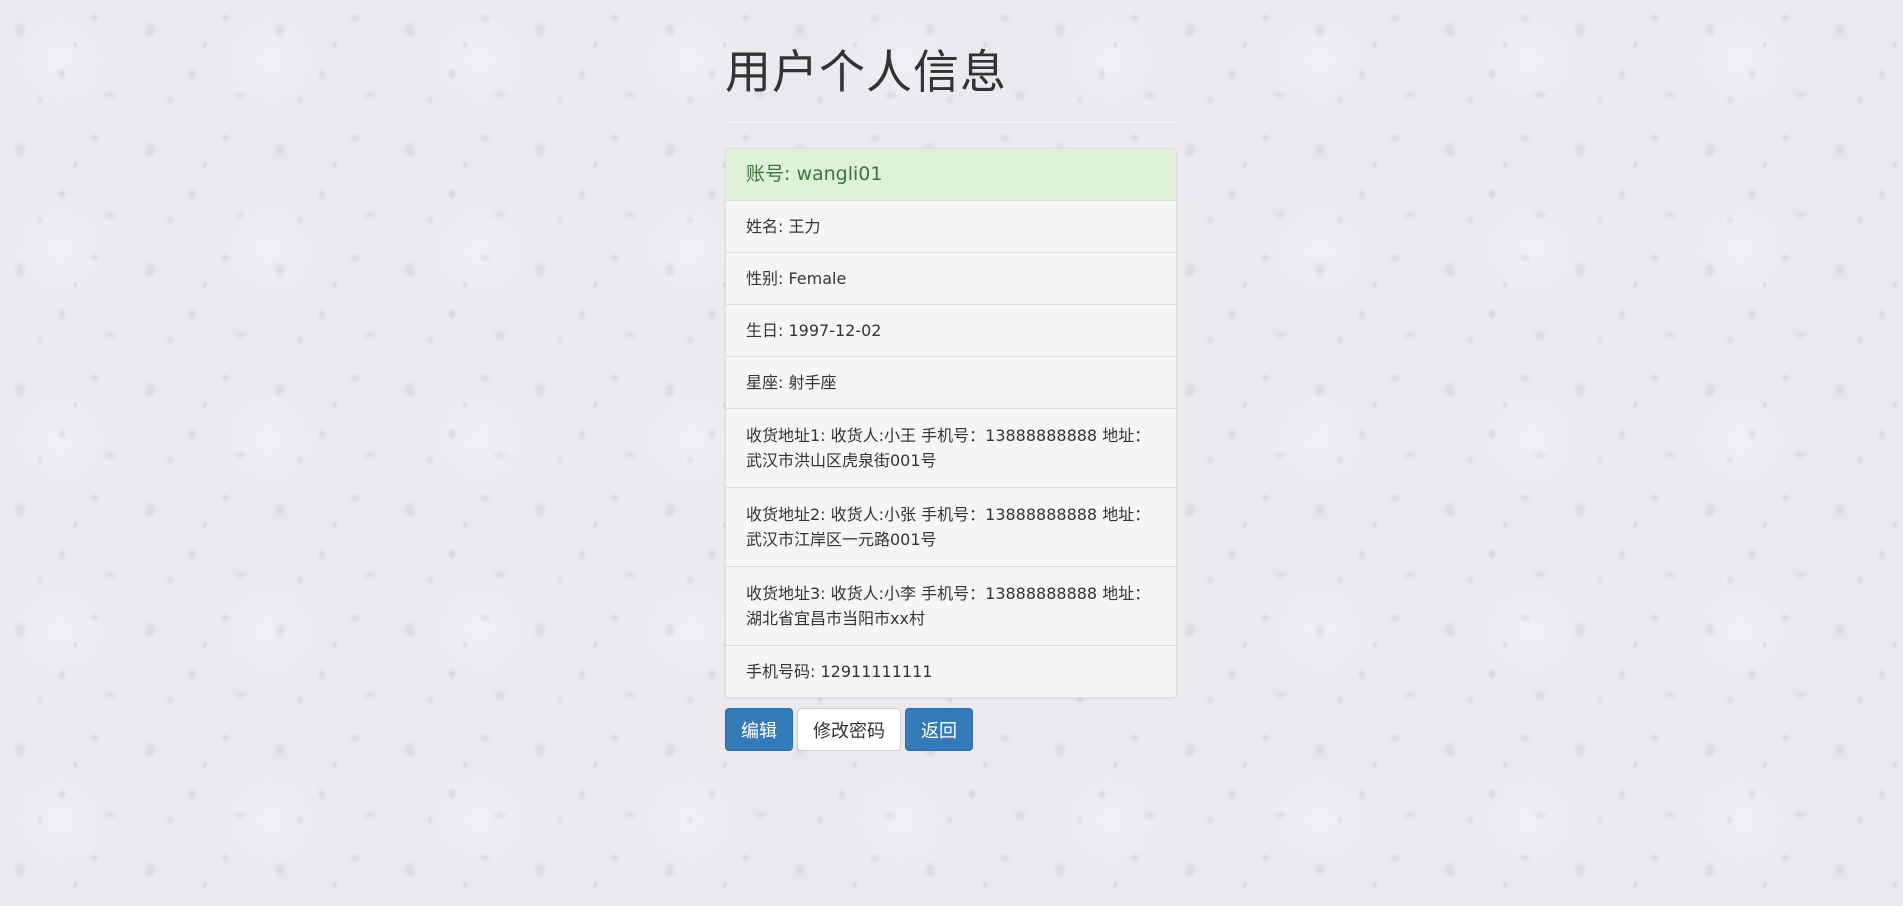 The width and height of the screenshot is (1903, 906). I want to click on info-item-name: 姓名: 王力, so click(951, 226).